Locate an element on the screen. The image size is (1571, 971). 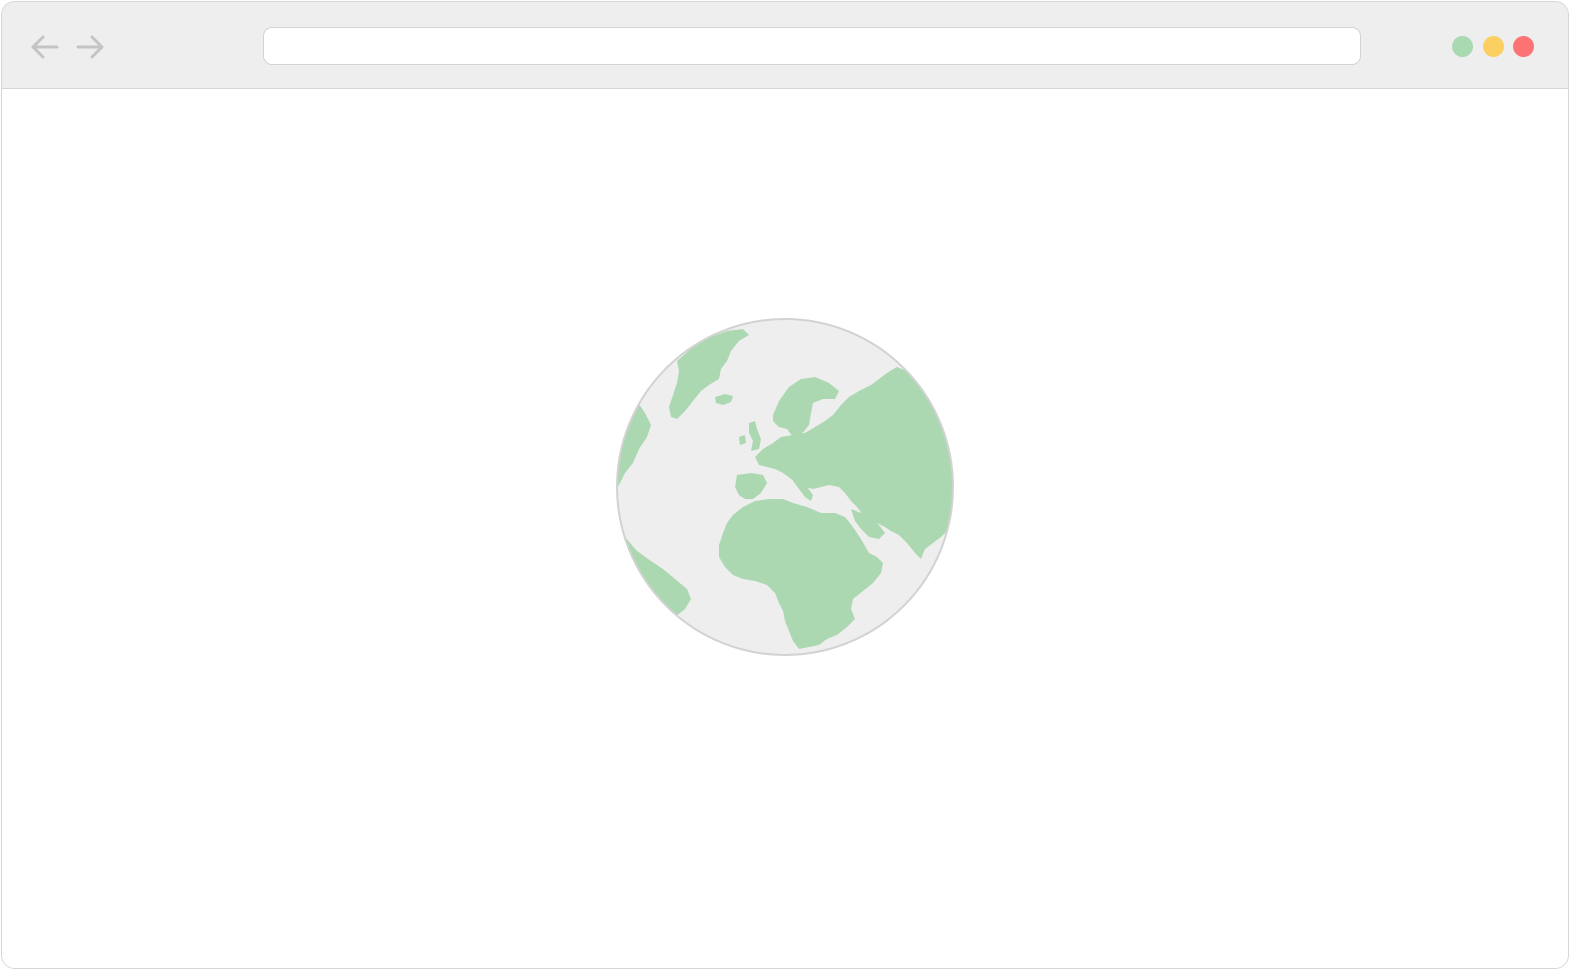
forward-button is located at coordinates (90, 47).